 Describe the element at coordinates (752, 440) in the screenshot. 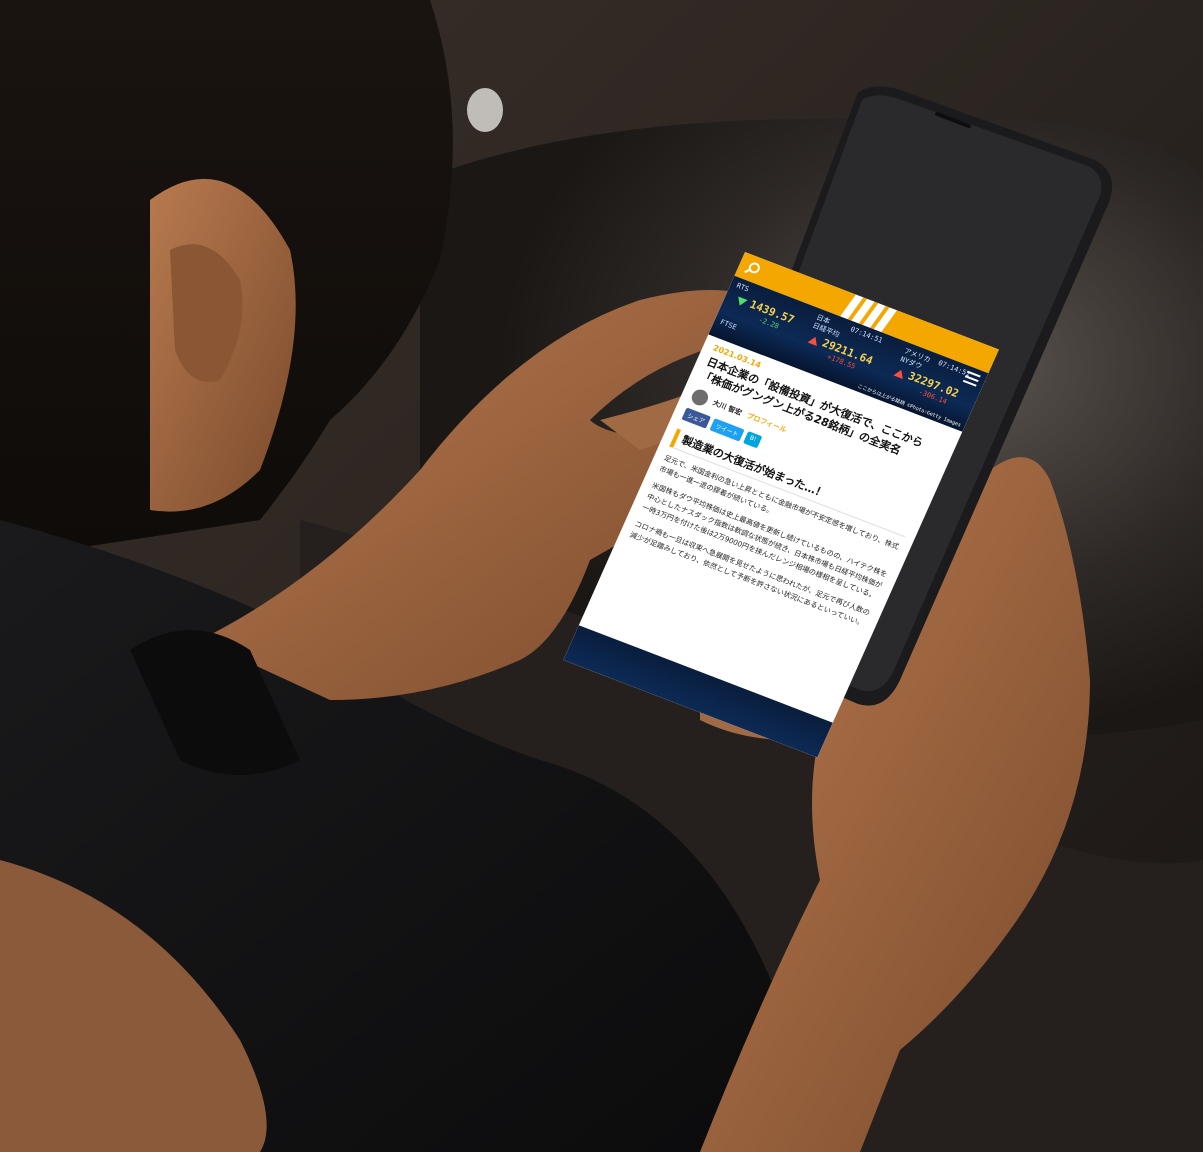

I see `hatena-bookmark-button: B!` at that location.